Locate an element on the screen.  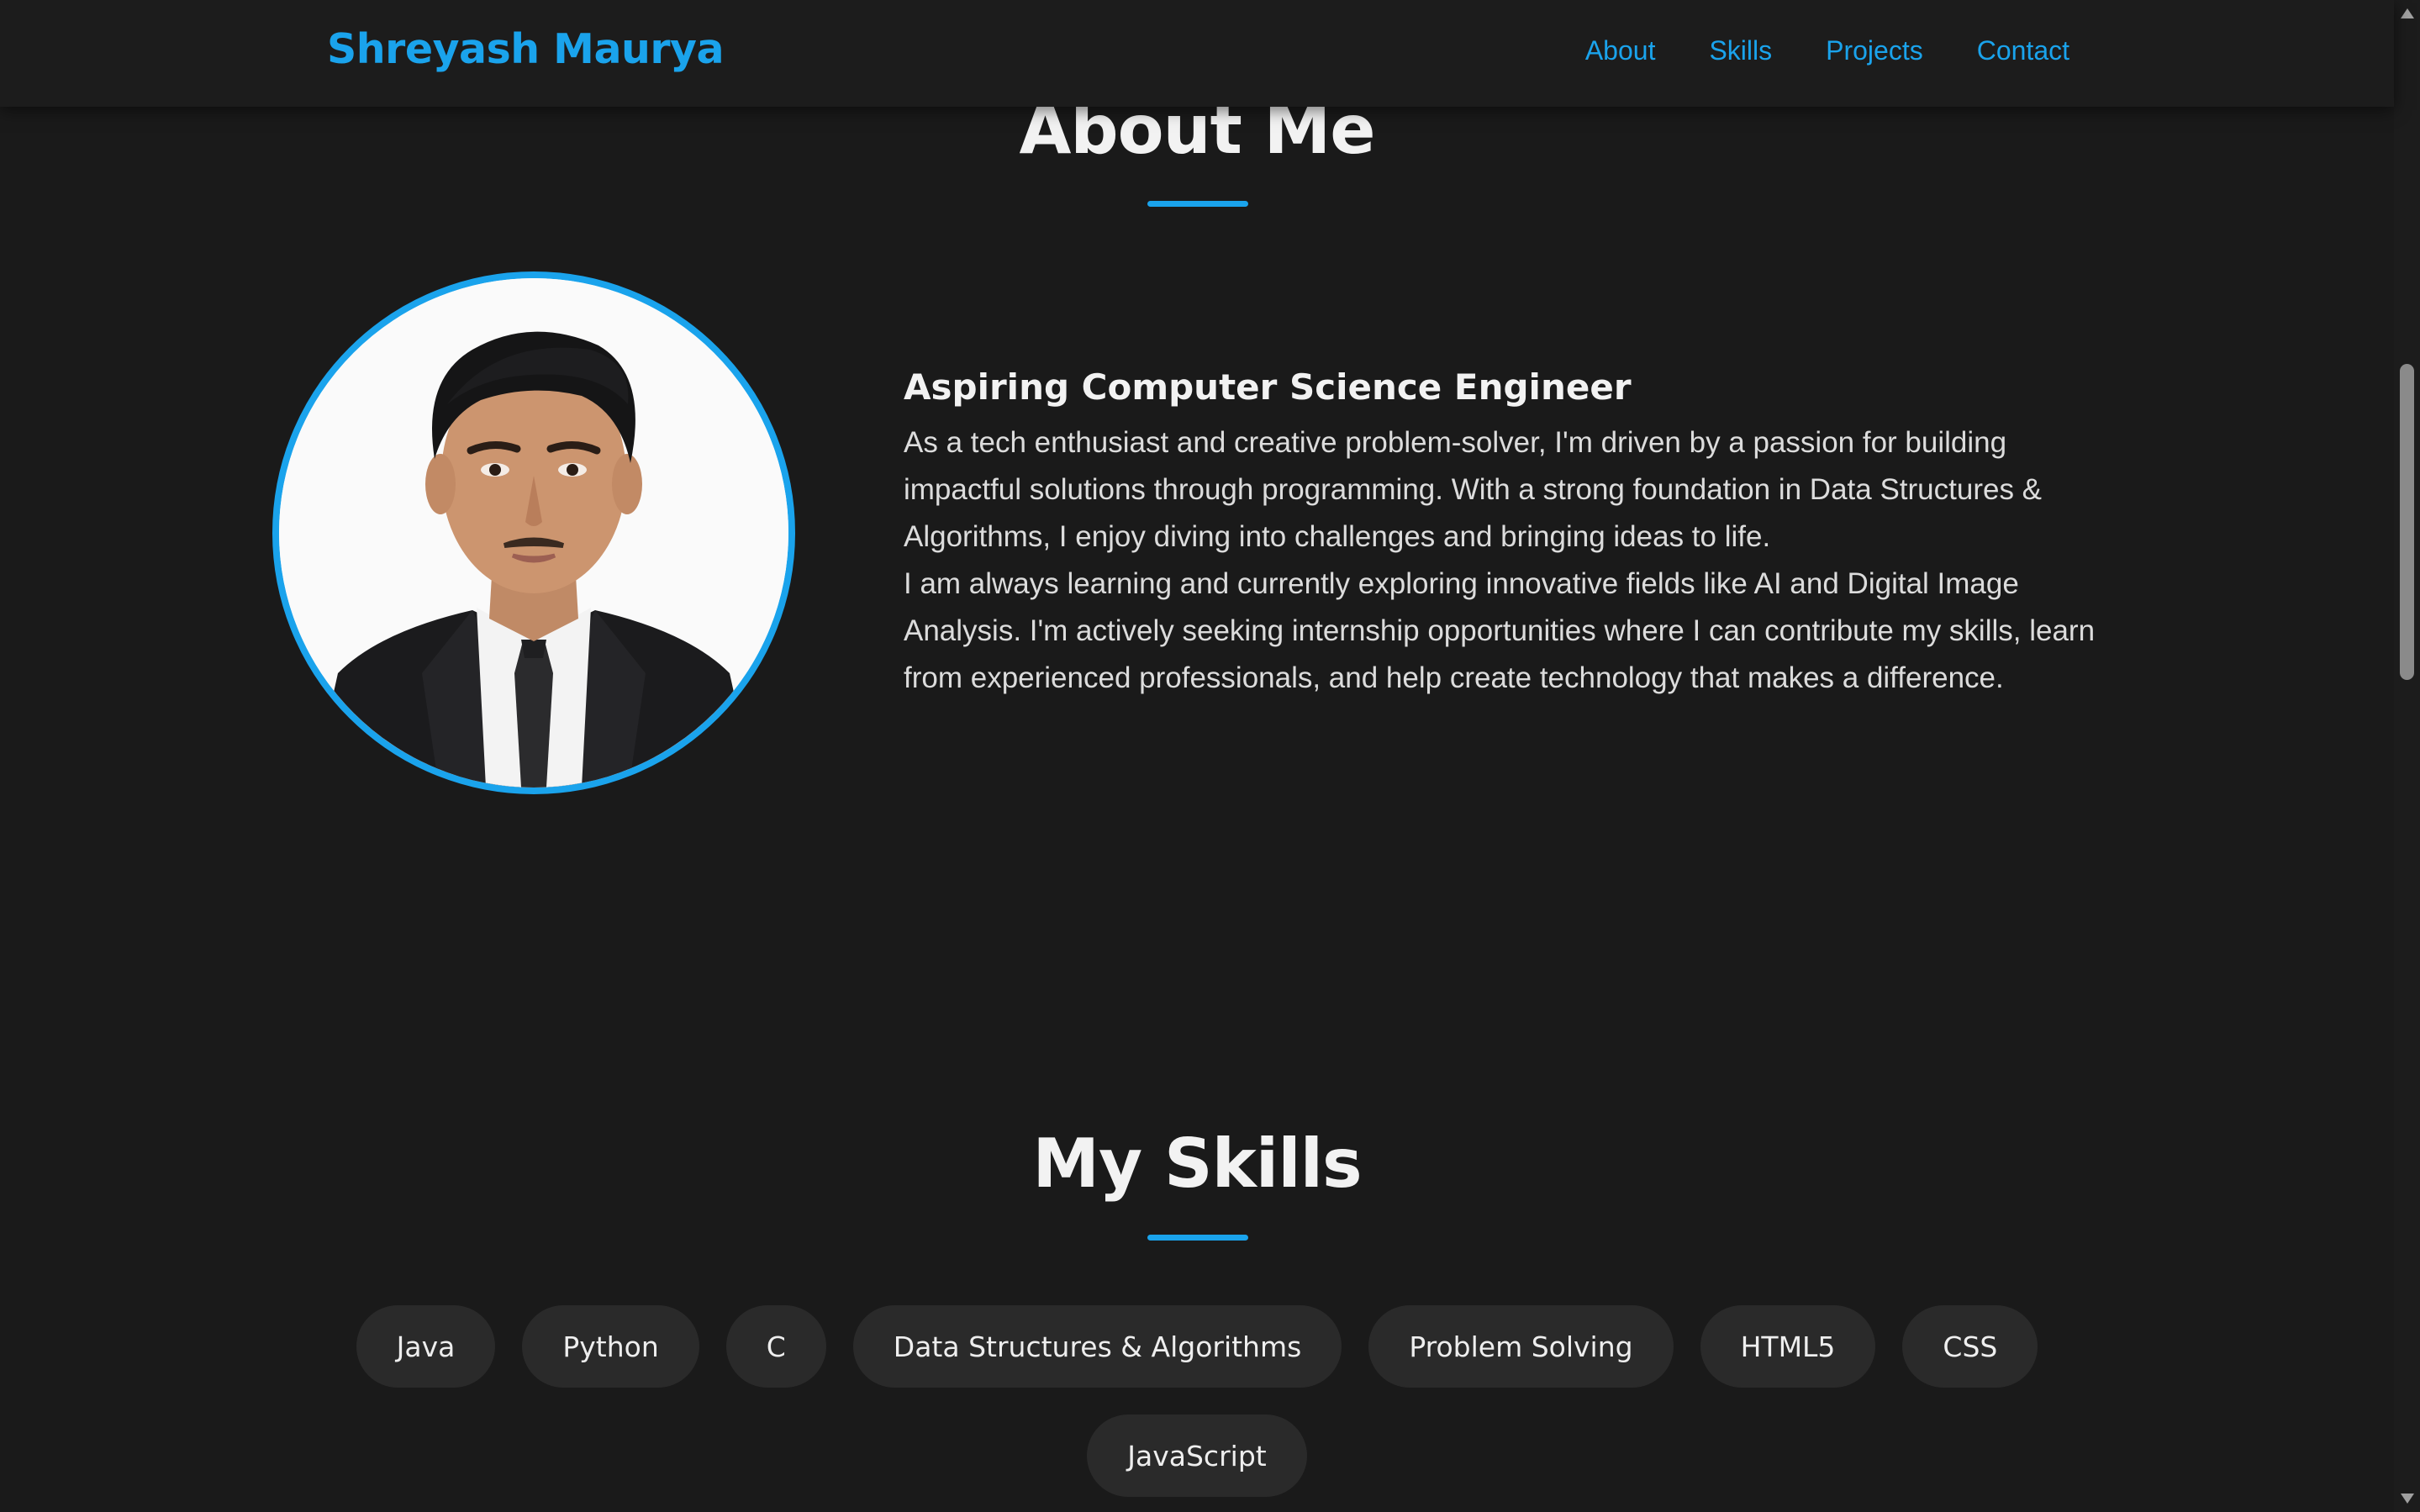
skills-section-title: My Skills is located at coordinates (1197, 1164).